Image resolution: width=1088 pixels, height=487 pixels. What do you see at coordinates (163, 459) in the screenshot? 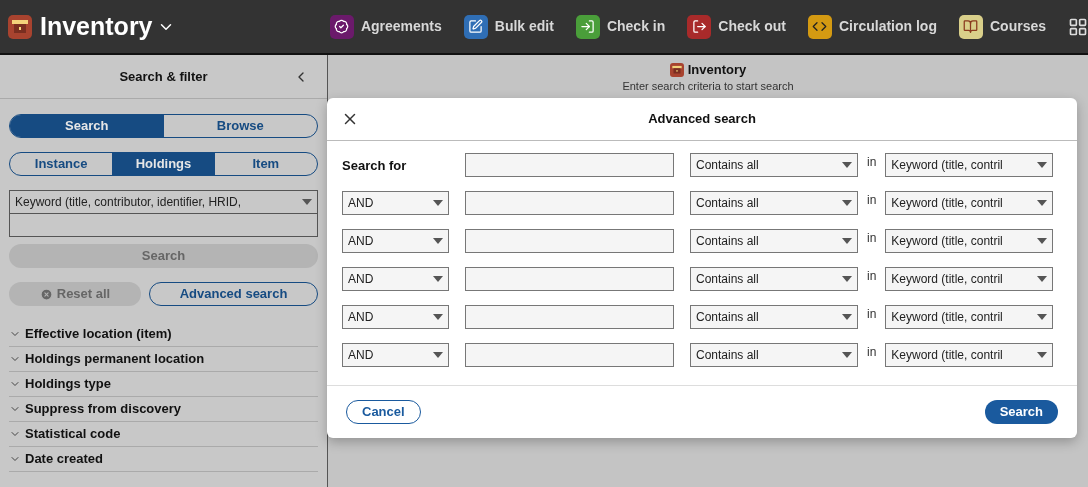
I see `filter-accordion: Date created` at bounding box center [163, 459].